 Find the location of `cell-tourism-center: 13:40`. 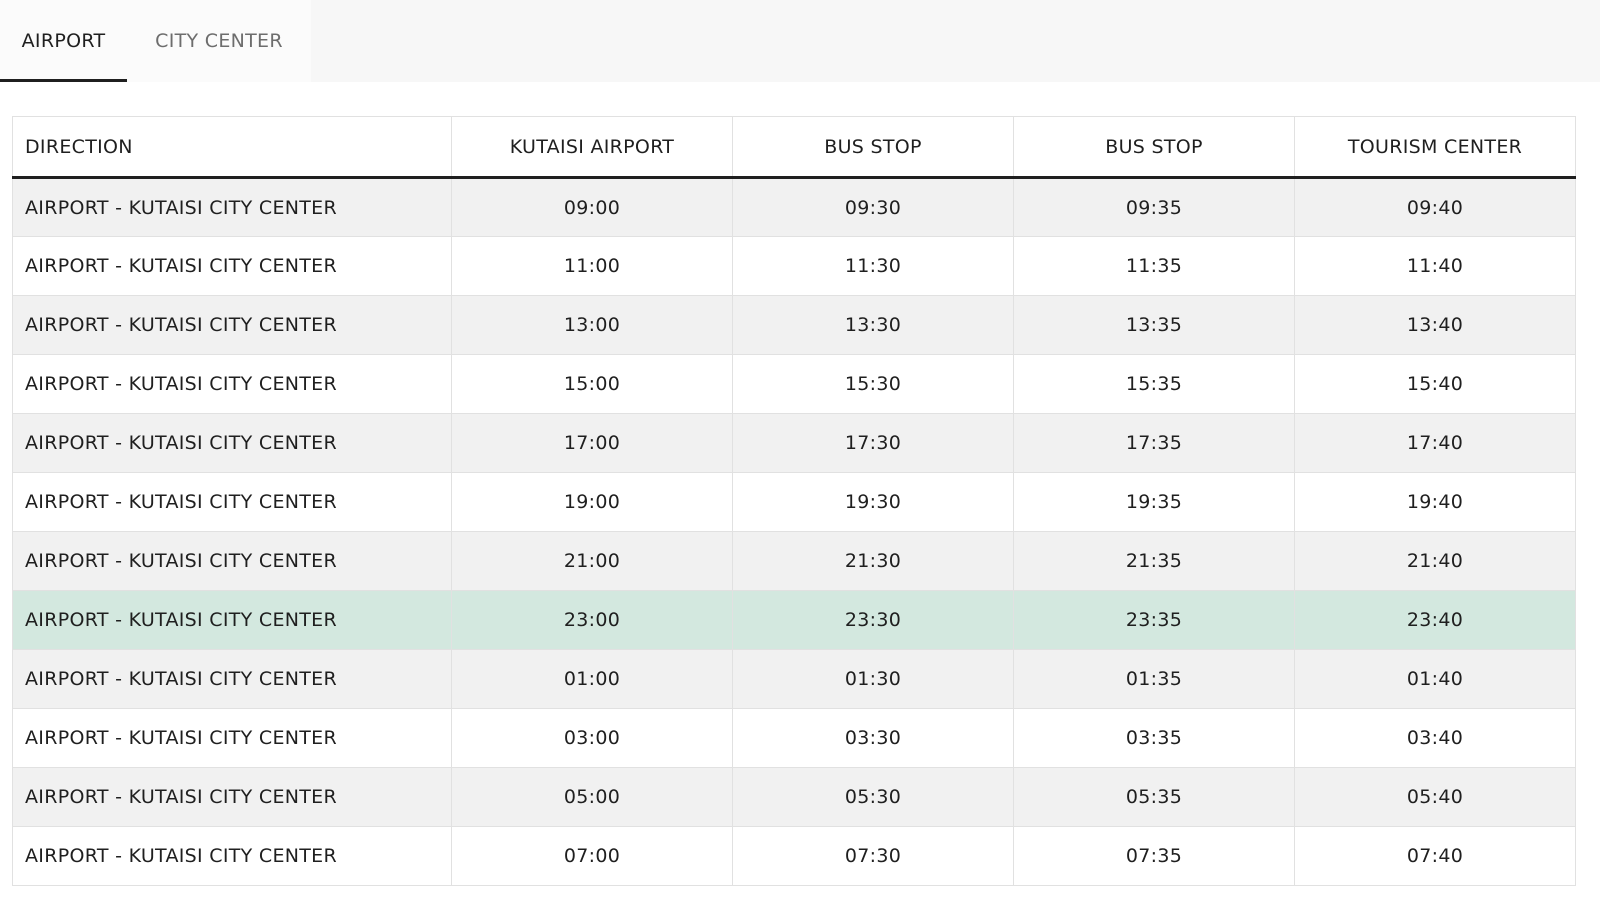

cell-tourism-center: 13:40 is located at coordinates (1435, 325).